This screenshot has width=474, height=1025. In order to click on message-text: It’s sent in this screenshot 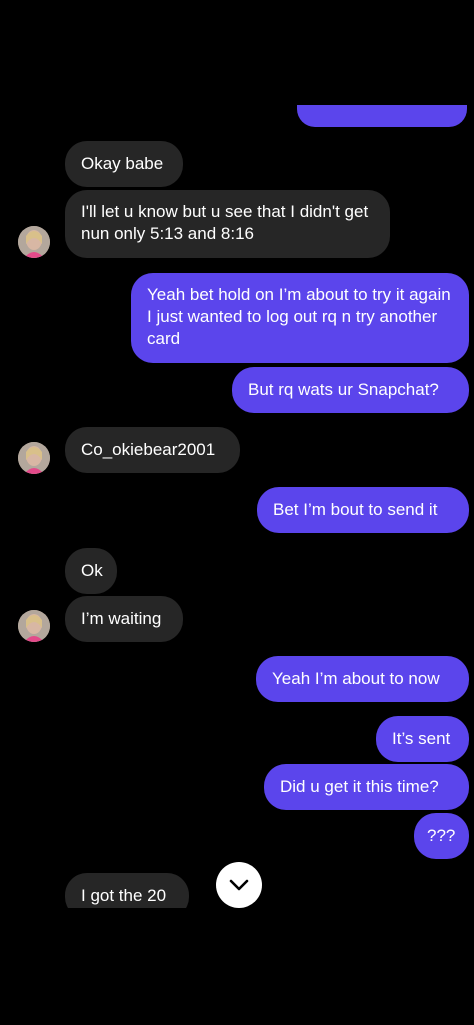, I will do `click(421, 738)`.